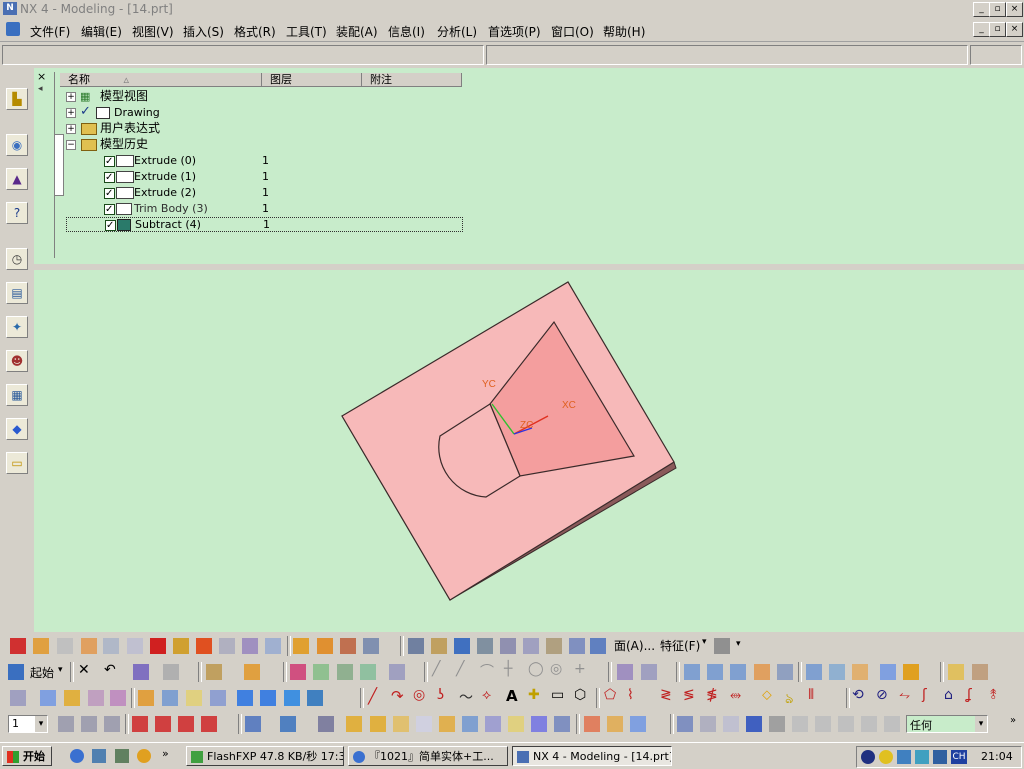 This screenshot has height=769, width=1024. What do you see at coordinates (17, 99) in the screenshot?
I see `assembly-navigator-icon: ▙` at bounding box center [17, 99].